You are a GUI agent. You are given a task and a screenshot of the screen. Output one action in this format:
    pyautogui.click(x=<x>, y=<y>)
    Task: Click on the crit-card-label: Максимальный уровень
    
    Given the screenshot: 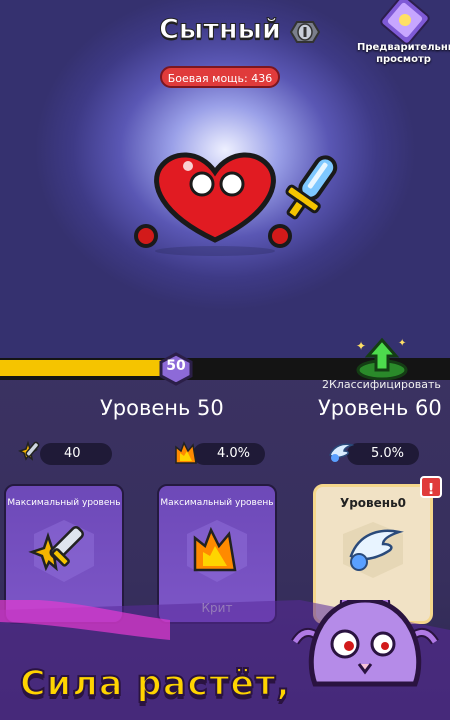 What is the action you would take?
    pyautogui.click(x=217, y=503)
    